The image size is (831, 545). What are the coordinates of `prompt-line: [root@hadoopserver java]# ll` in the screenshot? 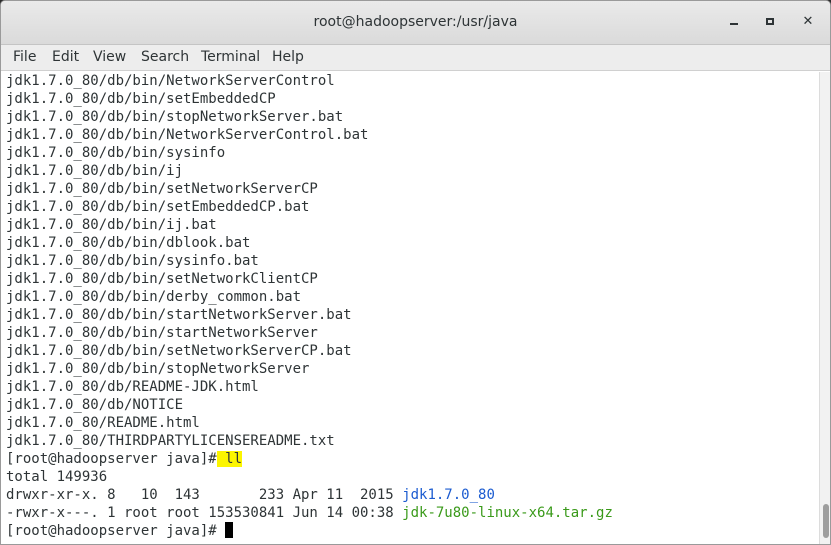 It's located at (124, 459).